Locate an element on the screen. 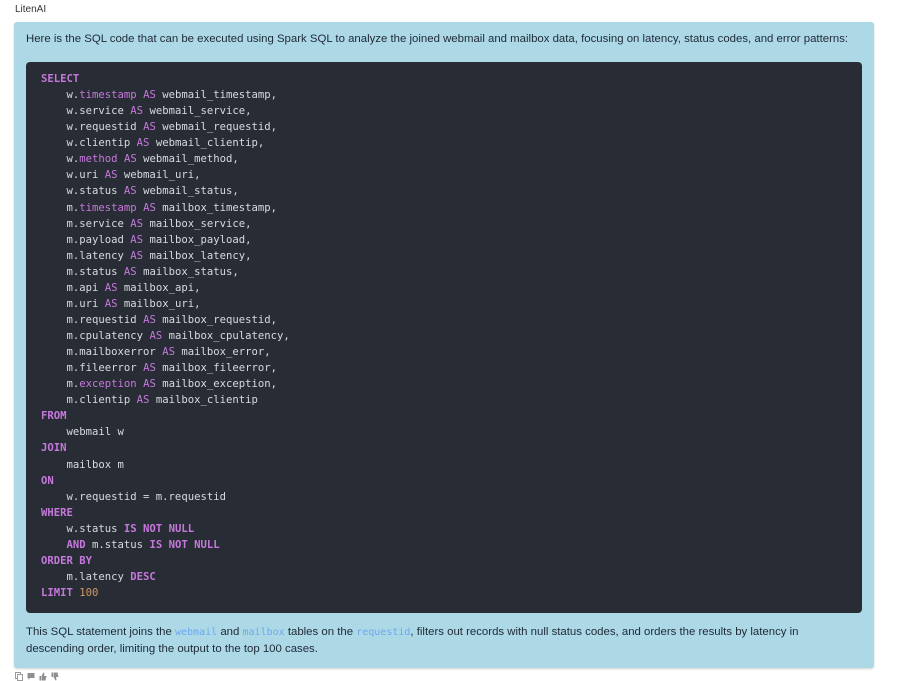  code-line: w.service AS webmail_service, is located at coordinates (451, 111).